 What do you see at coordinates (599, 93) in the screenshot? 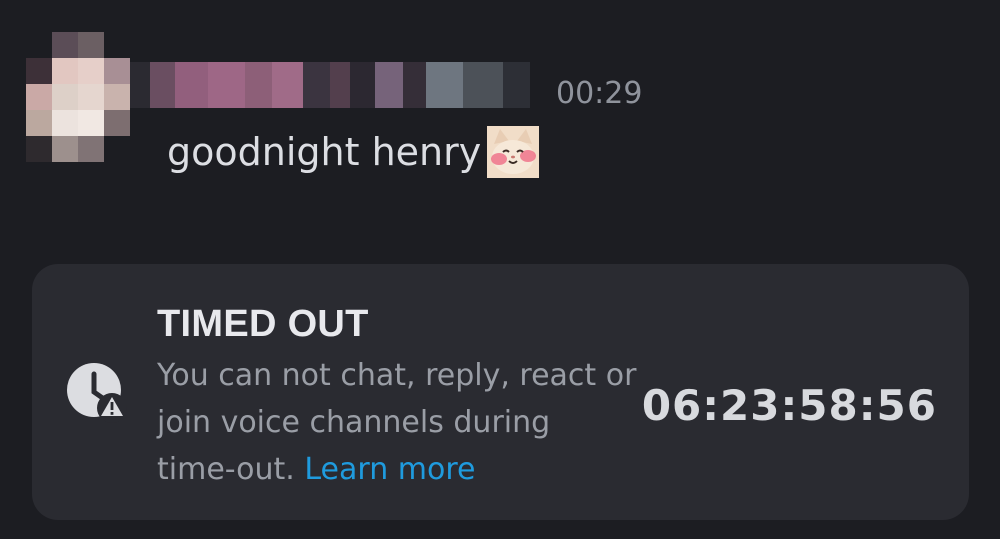
I see `message-timestamp: 00:29` at bounding box center [599, 93].